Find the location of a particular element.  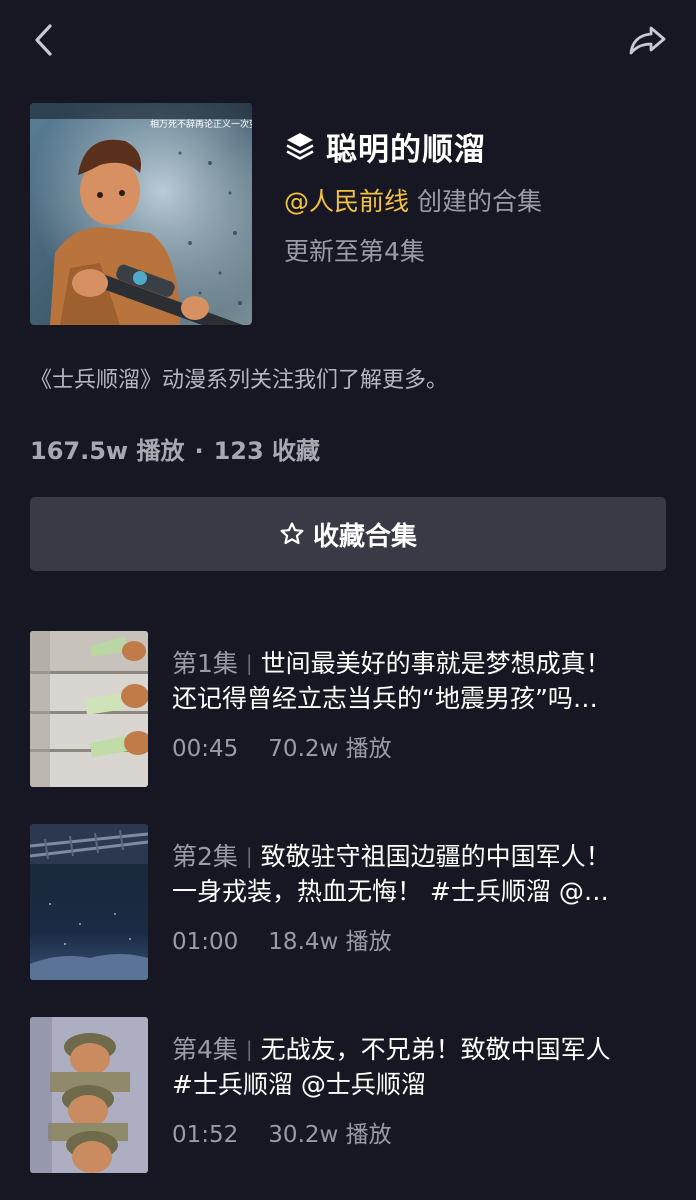

layers-icon is located at coordinates (300, 146).